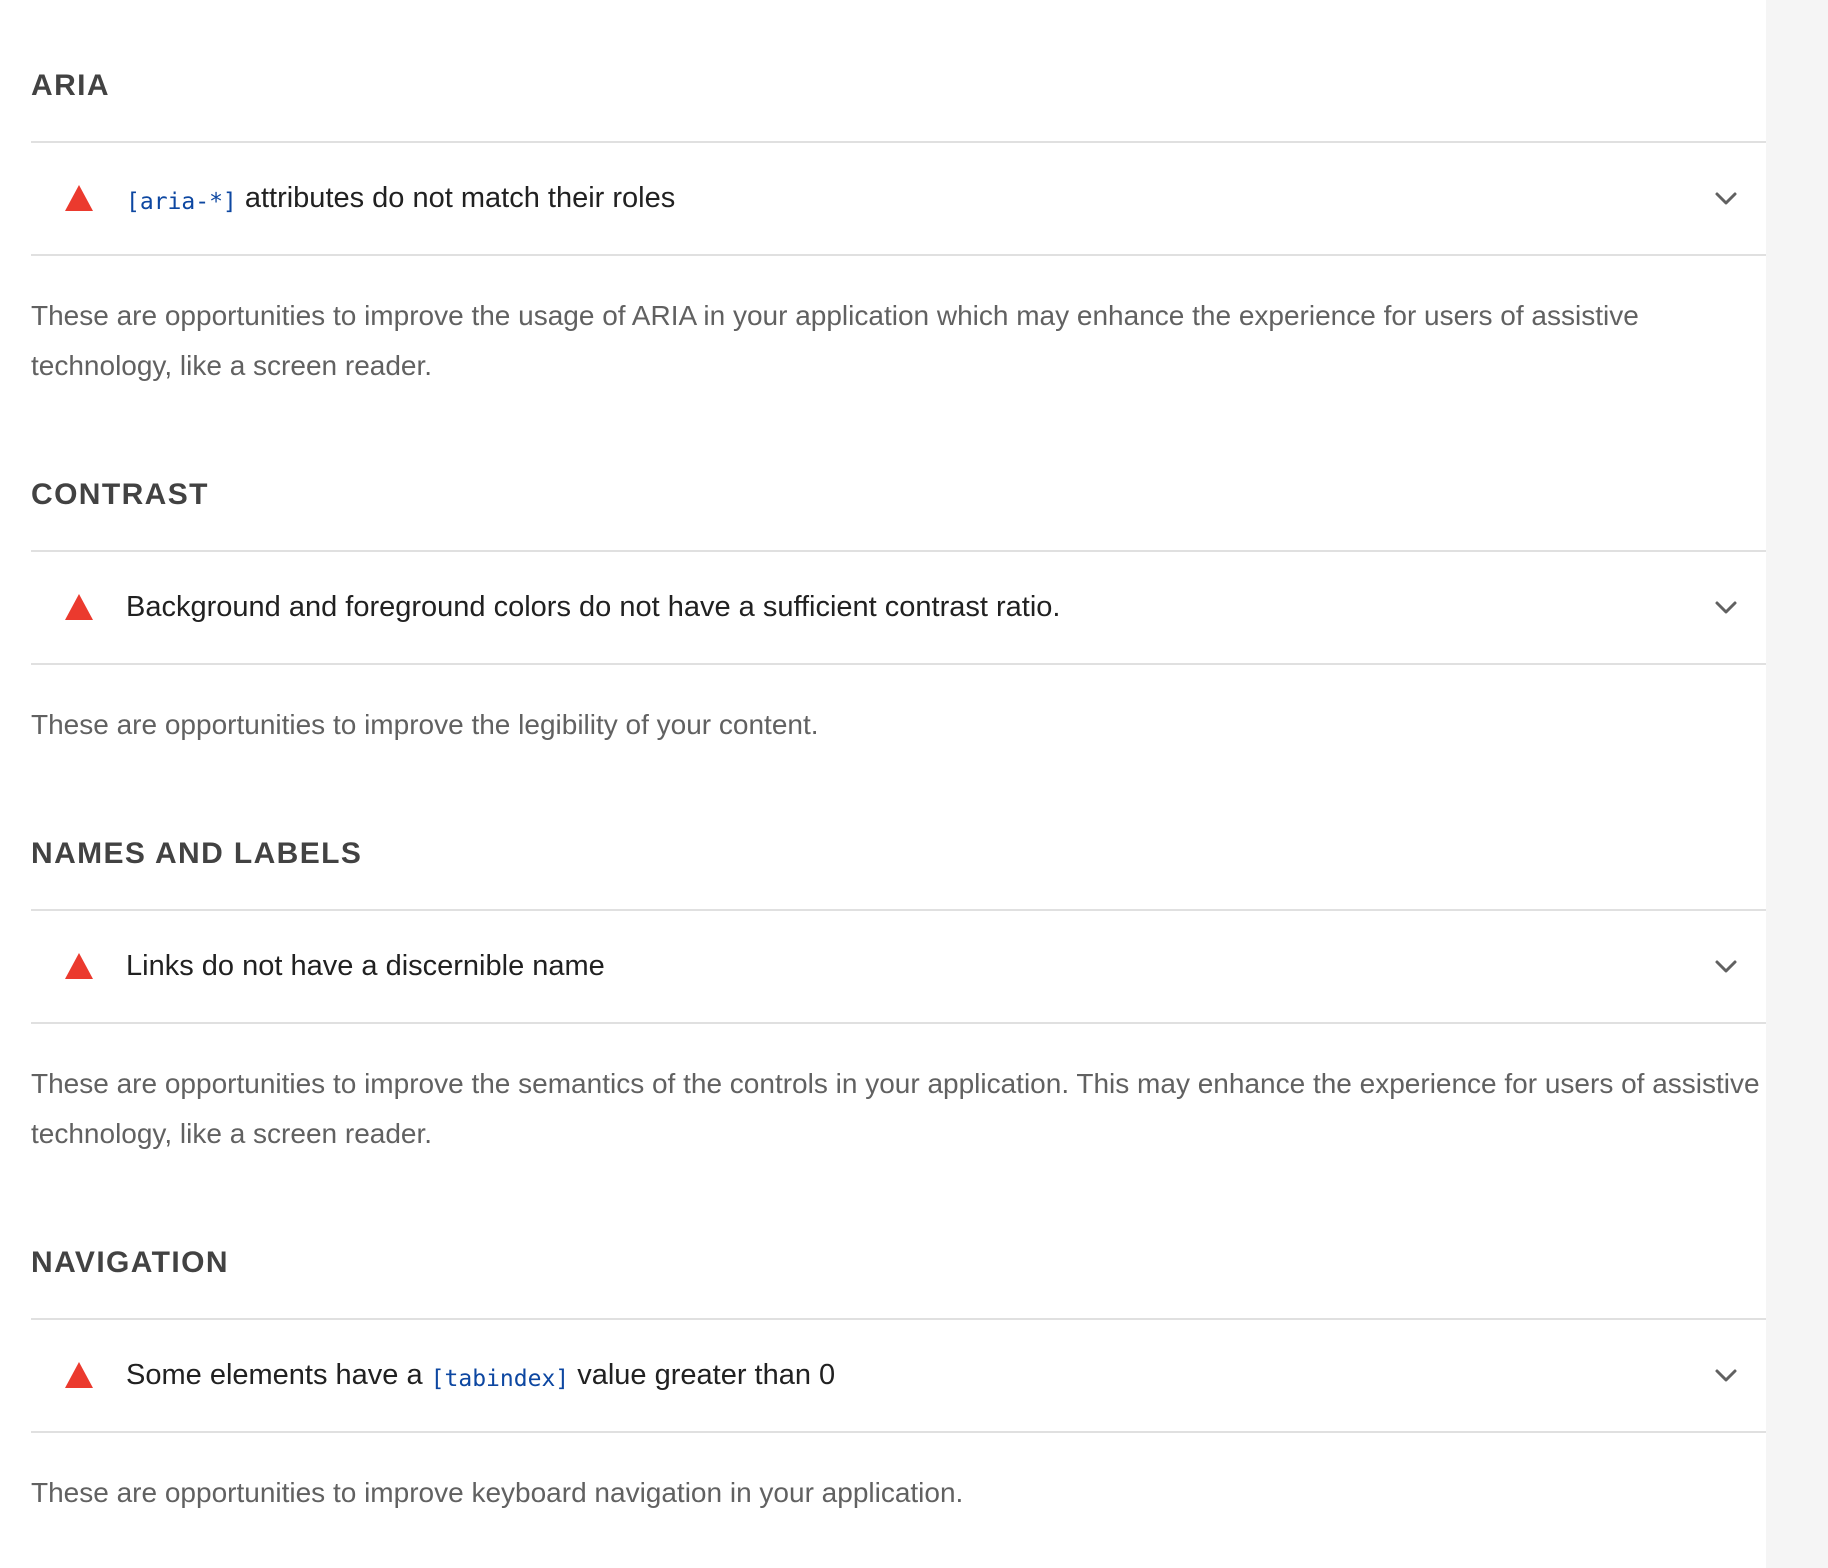 Image resolution: width=1828 pixels, height=1568 pixels. I want to click on audit-title: Links do not have a discernible name, so click(365, 966).